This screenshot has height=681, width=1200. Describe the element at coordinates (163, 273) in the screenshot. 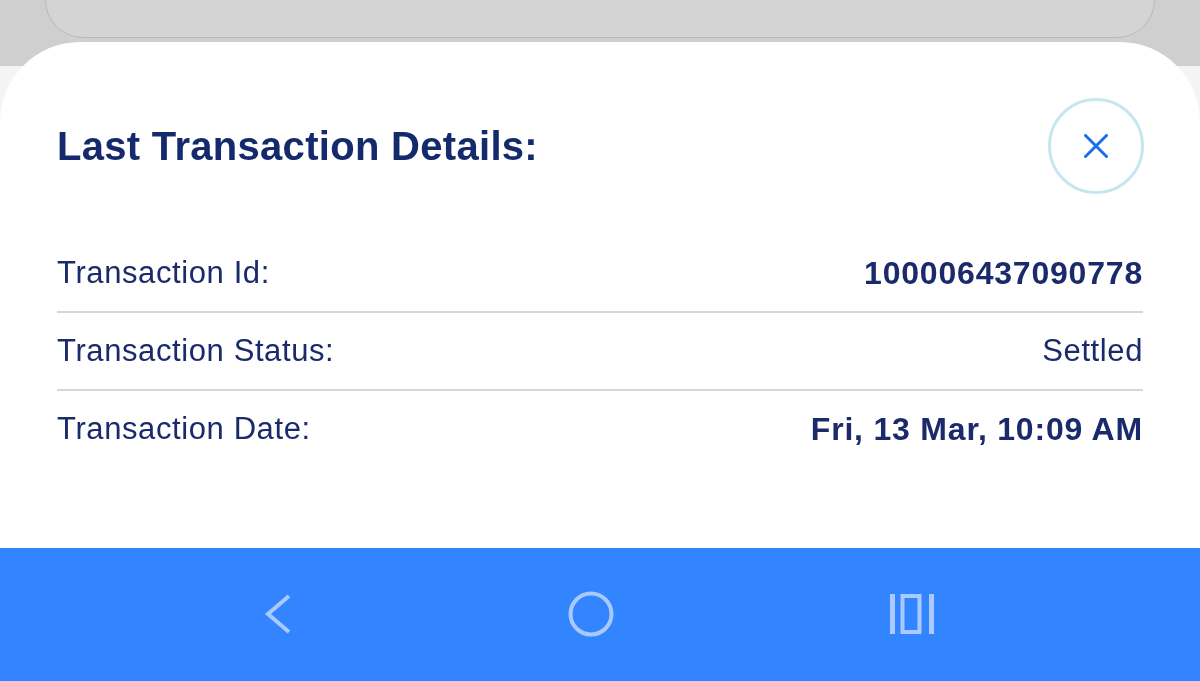

I see `detail-label: Transaction Id:` at that location.